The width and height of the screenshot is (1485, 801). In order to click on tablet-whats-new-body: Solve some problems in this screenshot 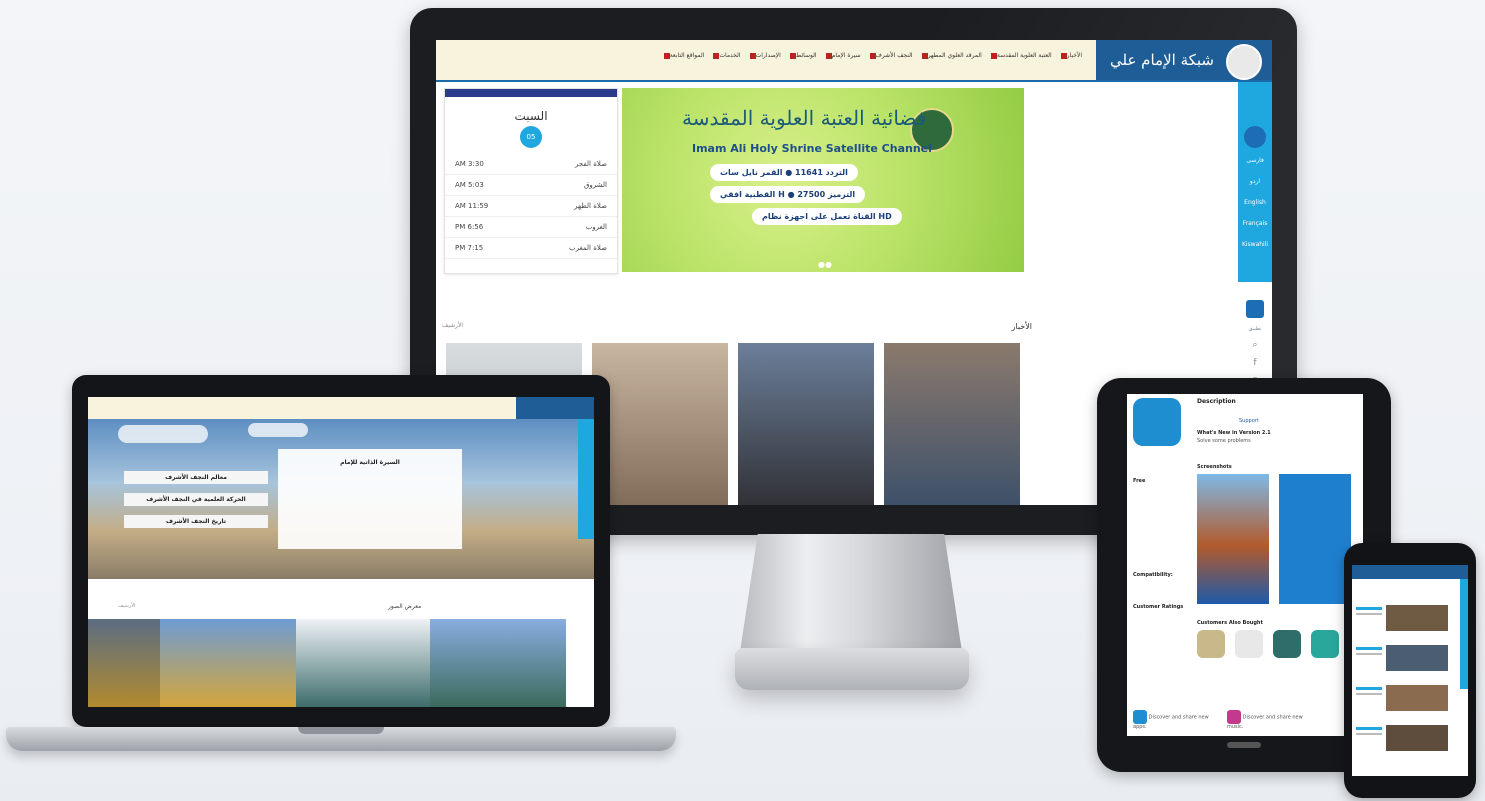, I will do `click(1224, 441)`.